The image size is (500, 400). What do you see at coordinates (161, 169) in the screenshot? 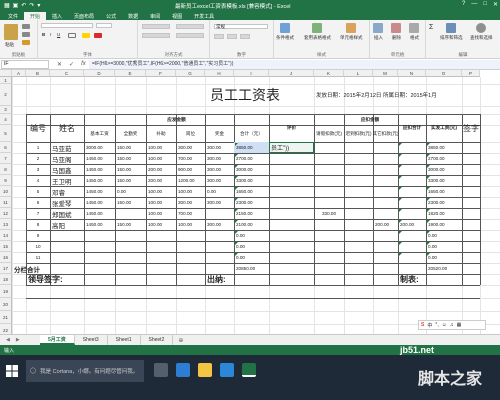
I see `employee-subsidy: 200.00` at bounding box center [161, 169].